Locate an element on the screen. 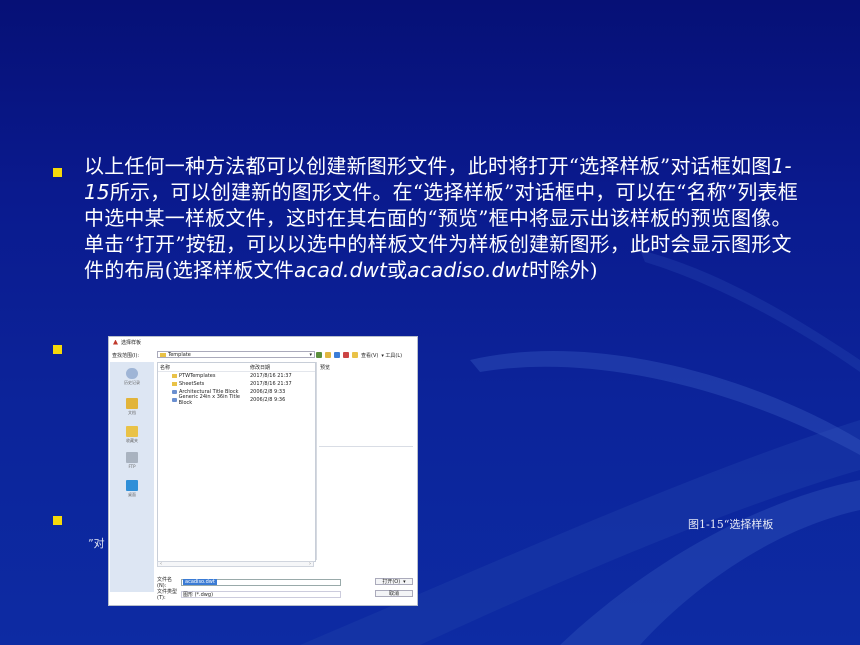 Image resolution: width=860 pixels, height=645 pixels. autocad-logo-icon is located at coordinates (115, 342).